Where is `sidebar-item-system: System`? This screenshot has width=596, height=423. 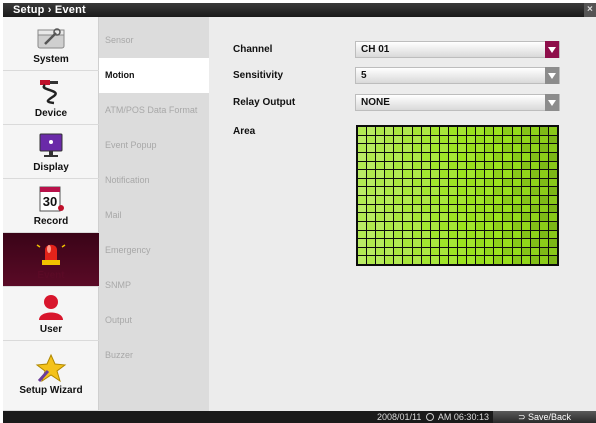 sidebar-item-system: System is located at coordinates (51, 44).